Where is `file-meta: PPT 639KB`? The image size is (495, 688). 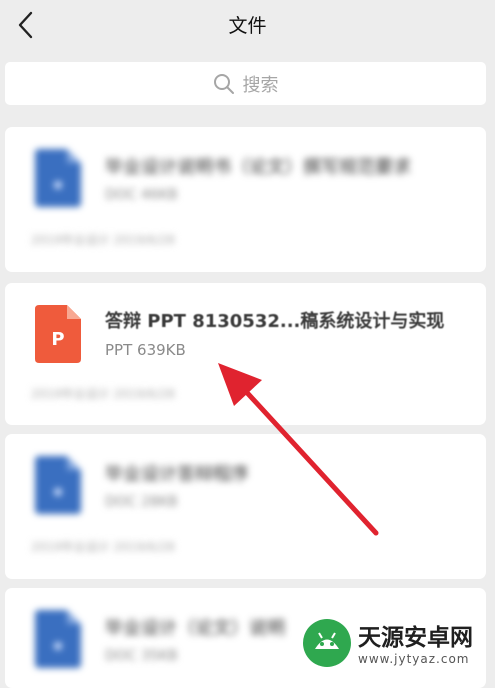 file-meta: PPT 639KB is located at coordinates (145, 350).